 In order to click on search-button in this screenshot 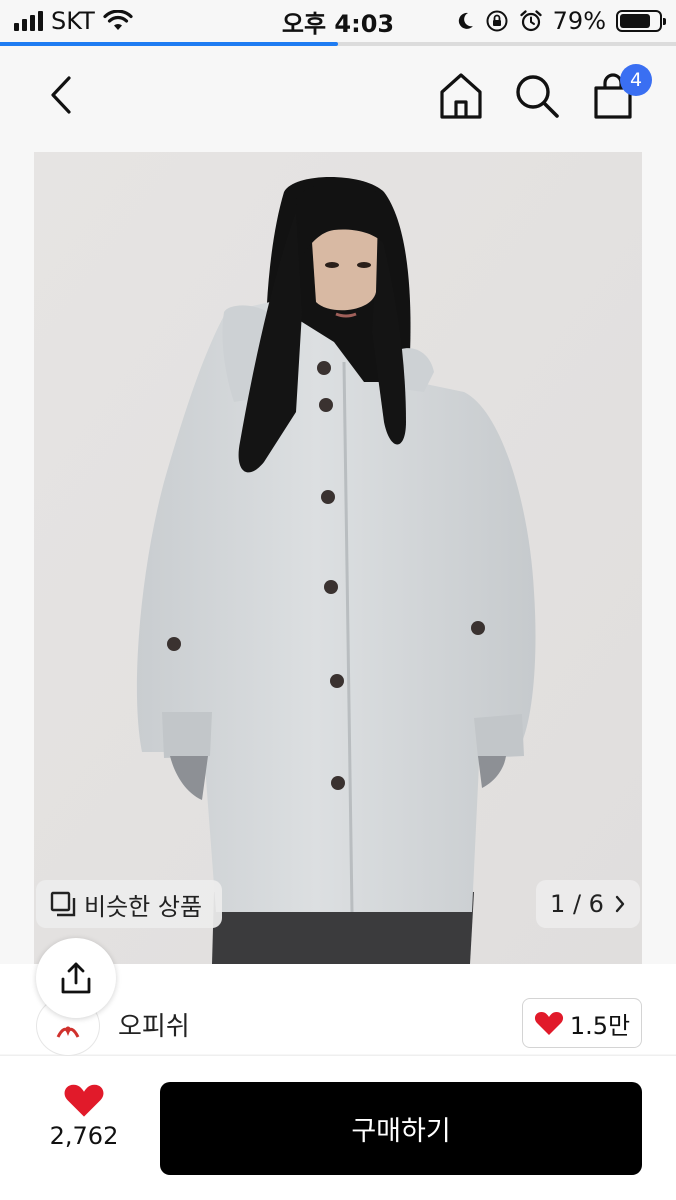, I will do `click(537, 96)`.